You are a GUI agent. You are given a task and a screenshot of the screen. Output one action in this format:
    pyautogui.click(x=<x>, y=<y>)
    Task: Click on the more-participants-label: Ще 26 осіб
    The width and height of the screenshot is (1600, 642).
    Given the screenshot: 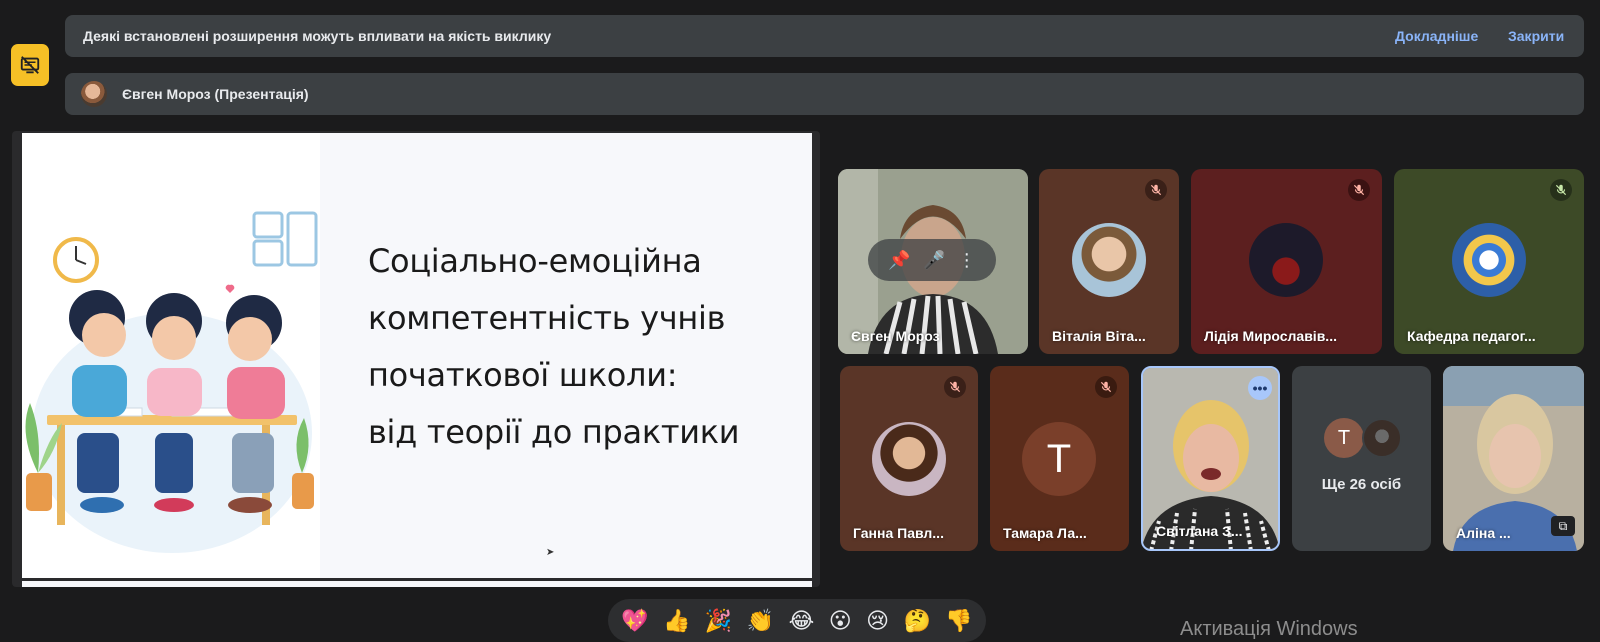 What is the action you would take?
    pyautogui.click(x=1361, y=484)
    